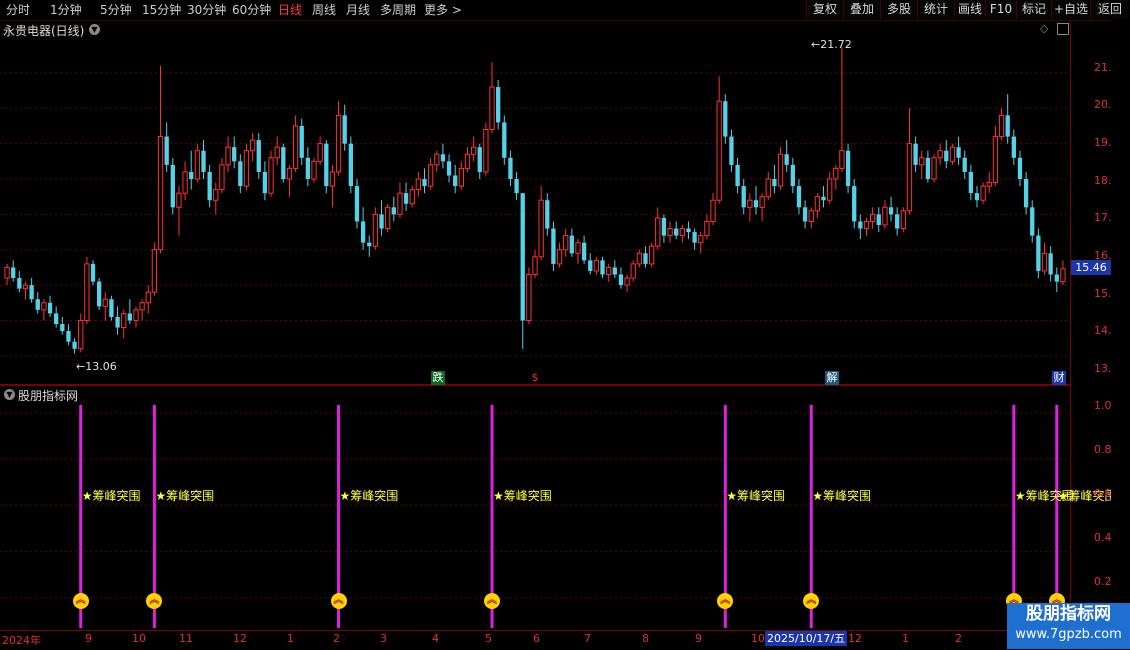 This screenshot has height=650, width=1130. What do you see at coordinates (1091, 267) in the screenshot?
I see `current-price-tag: 15.46` at bounding box center [1091, 267].